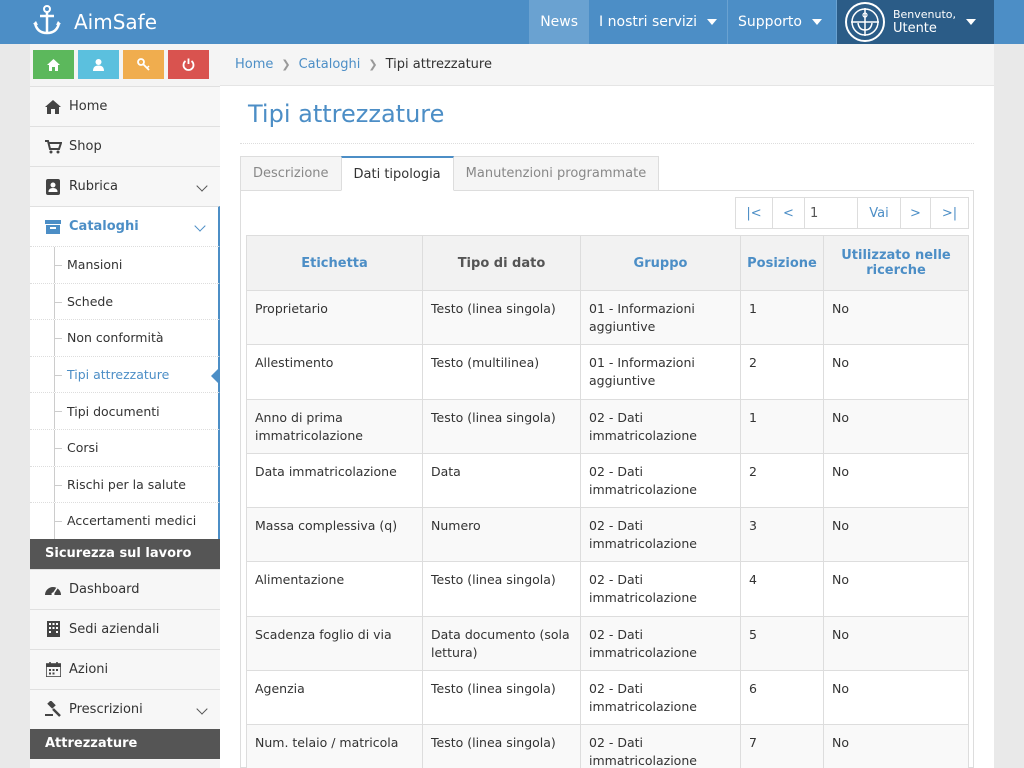  Describe the element at coordinates (501, 480) in the screenshot. I see `cell-tipo: Data` at that location.